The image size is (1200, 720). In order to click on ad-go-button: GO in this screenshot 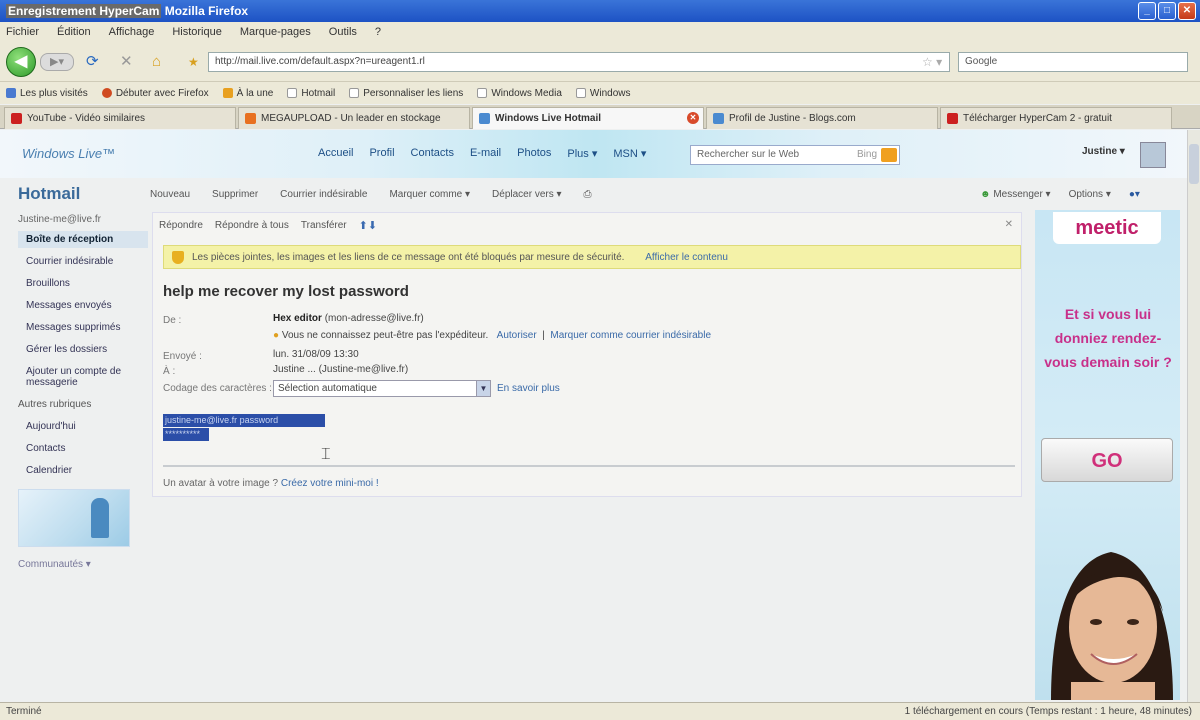, I will do `click(1107, 460)`.